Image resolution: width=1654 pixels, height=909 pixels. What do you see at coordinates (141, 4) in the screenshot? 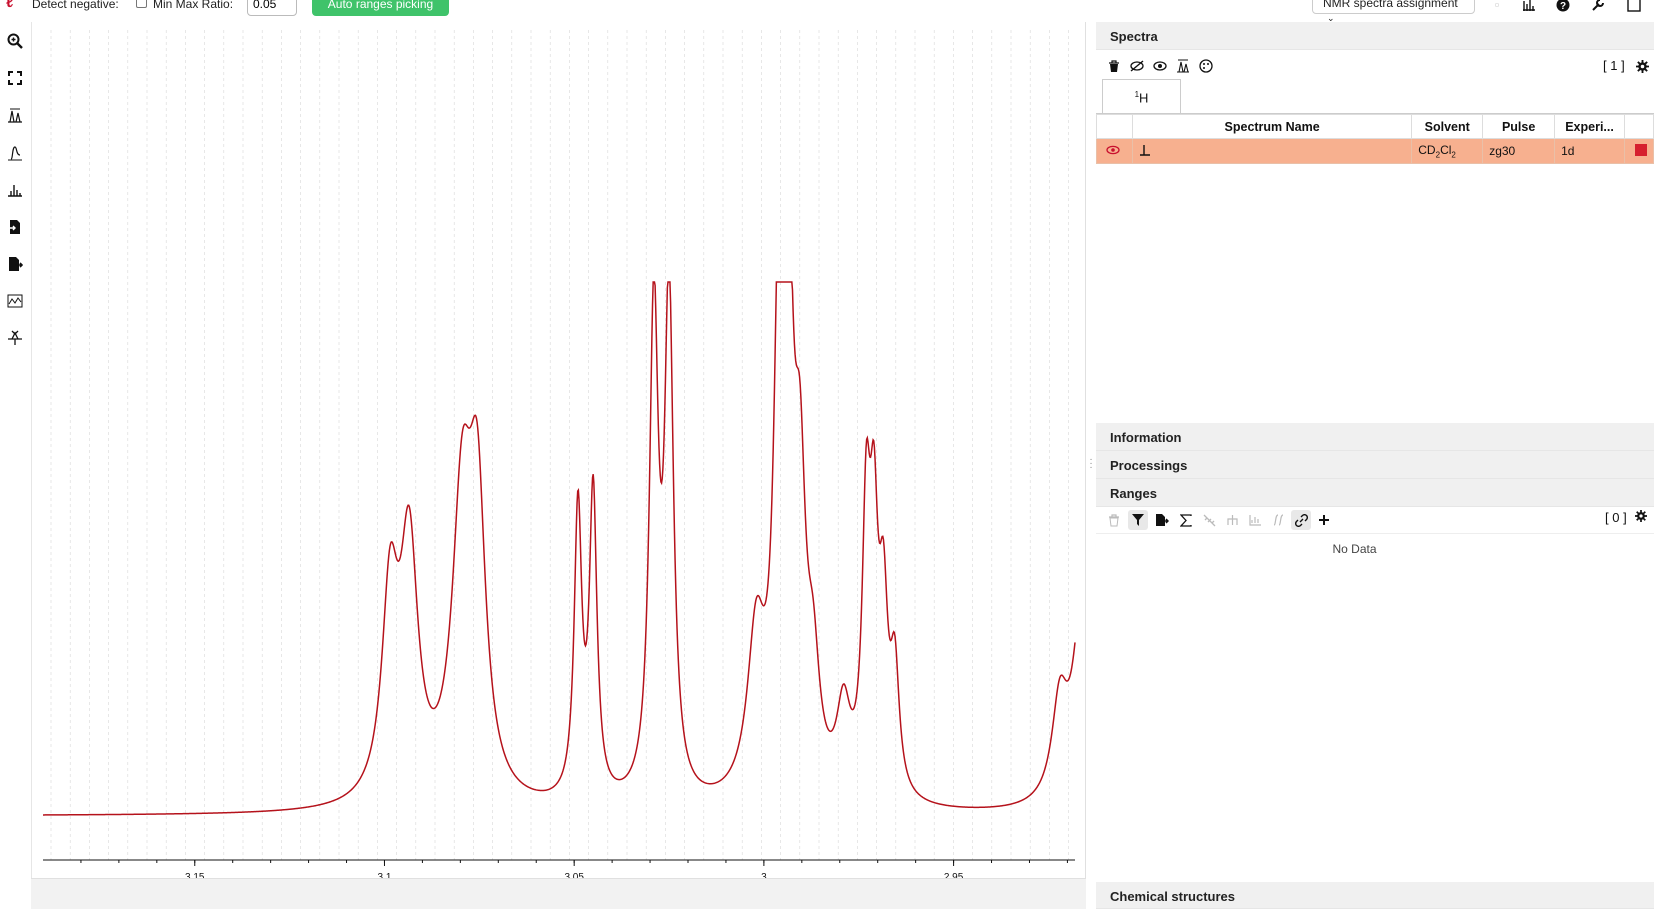
I see `detect-negative-checkbox` at bounding box center [141, 4].